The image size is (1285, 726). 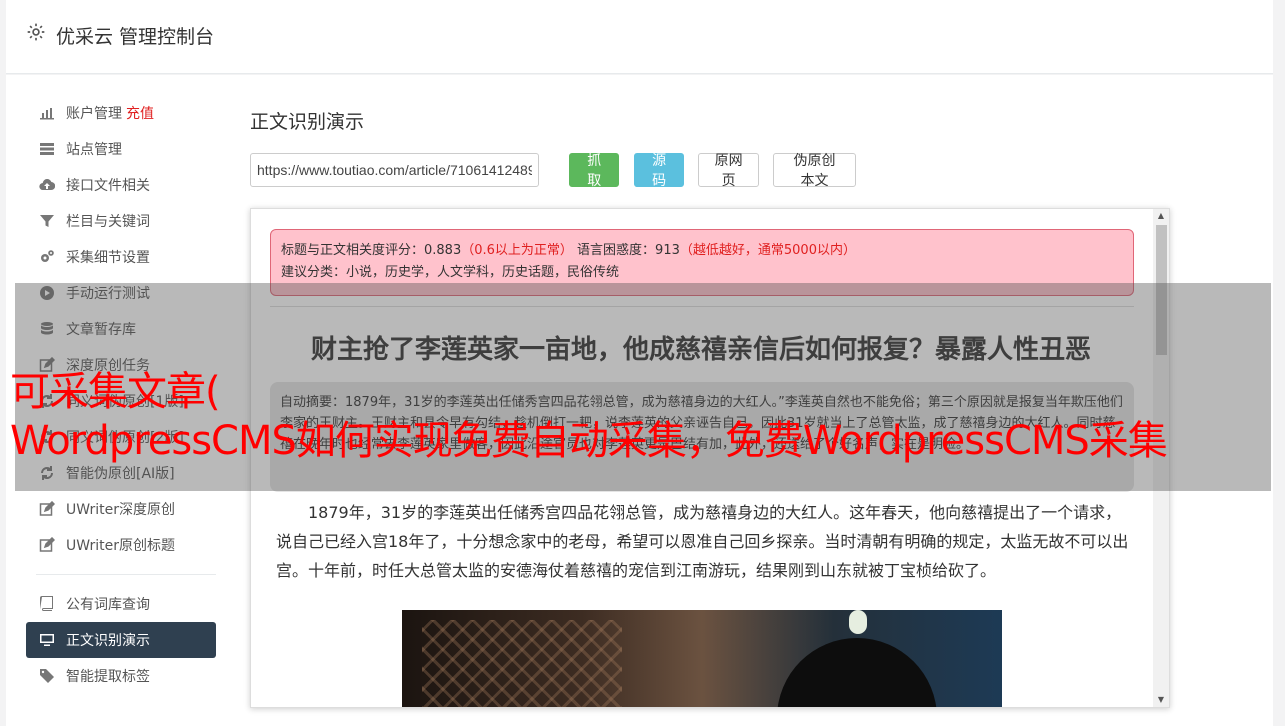 I want to click on sidebar-item-api-files: 接口文件相关, so click(x=121, y=185).